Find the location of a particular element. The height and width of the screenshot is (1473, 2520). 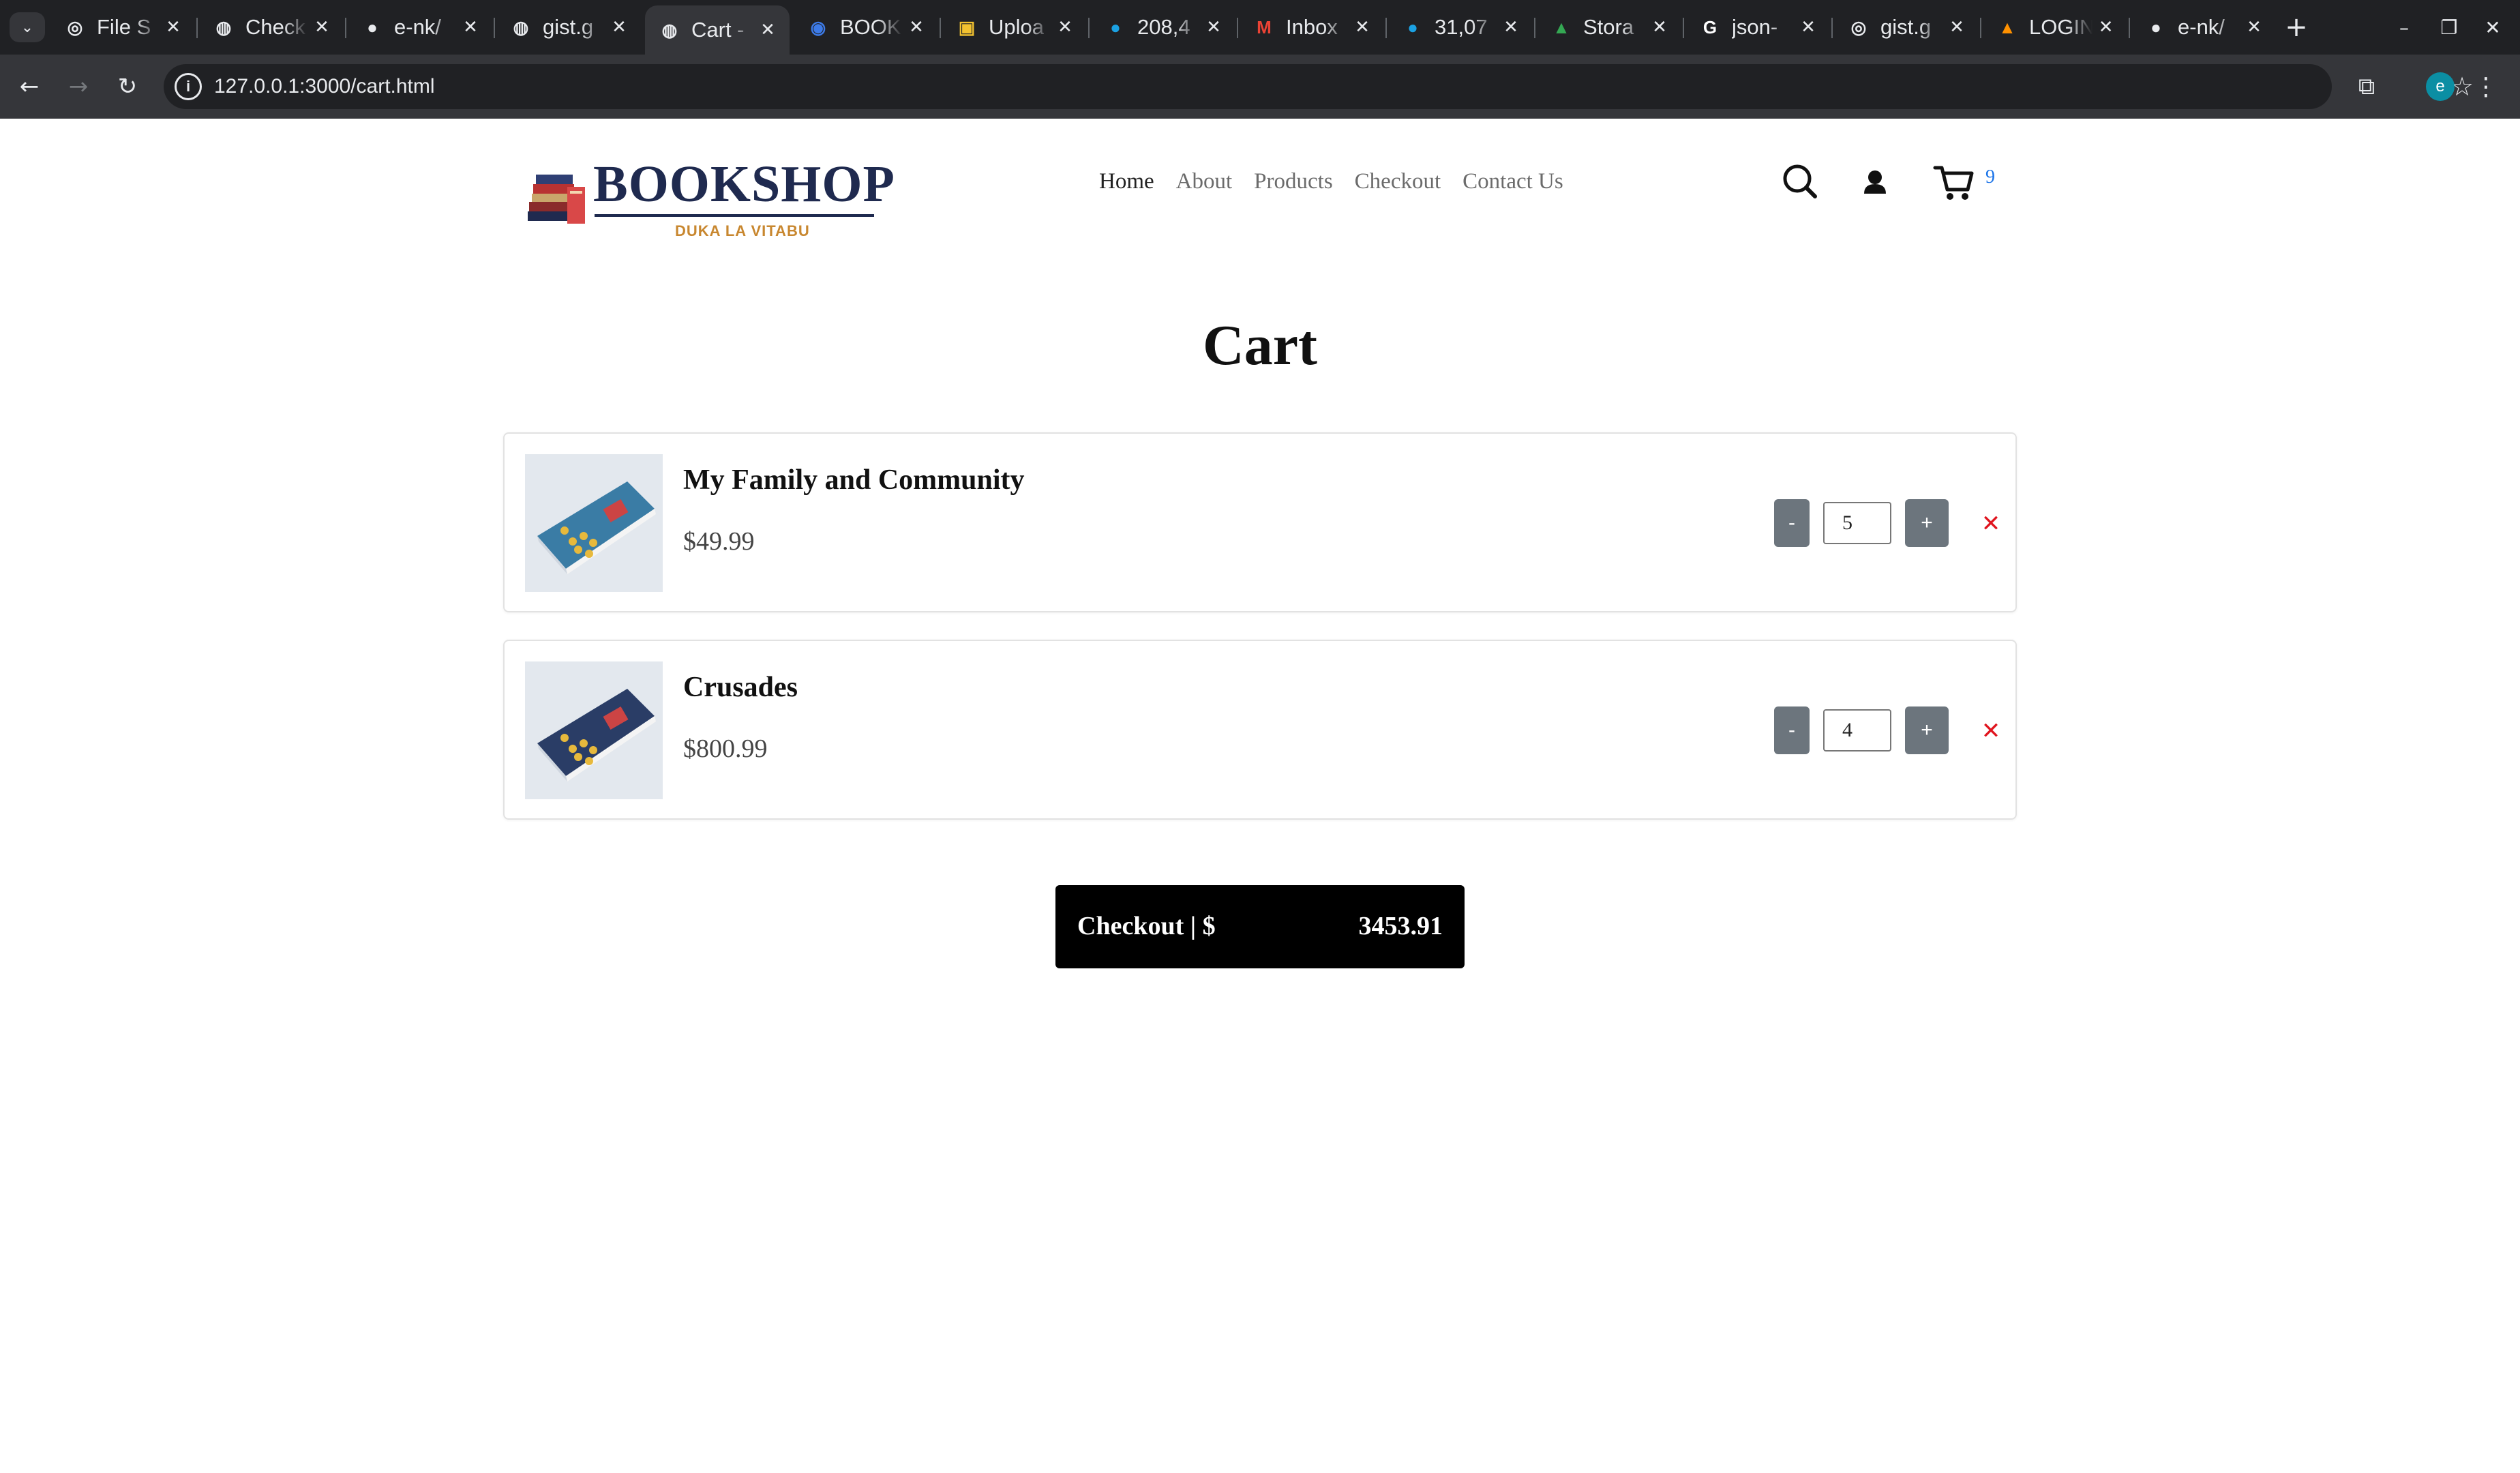

logo-subtitle: DUKA LA VITABU is located at coordinates (742, 230).